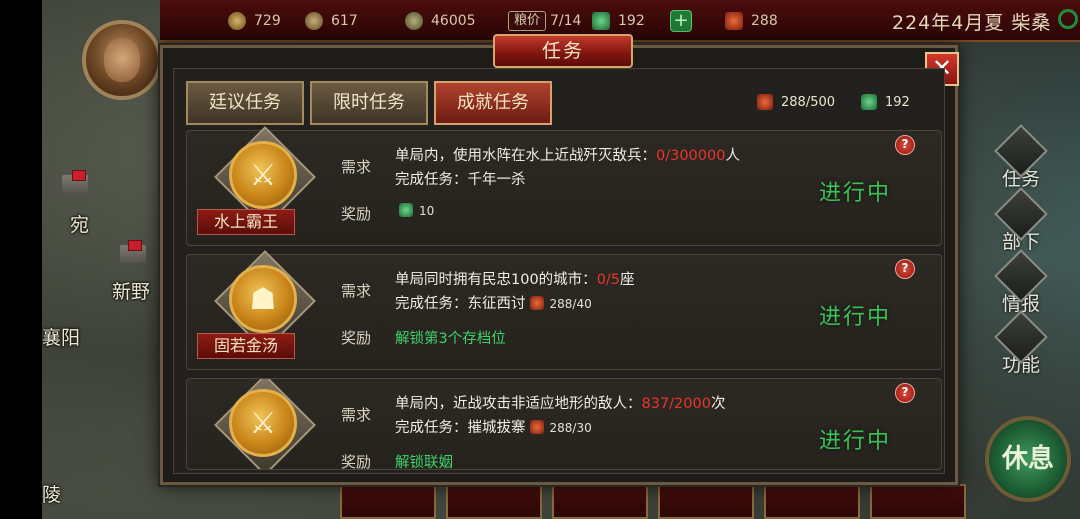 Image resolution: width=1080 pixels, height=519 pixels. I want to click on requirement-text: 单局同时拥有民忠100的城市：, so click(496, 280).